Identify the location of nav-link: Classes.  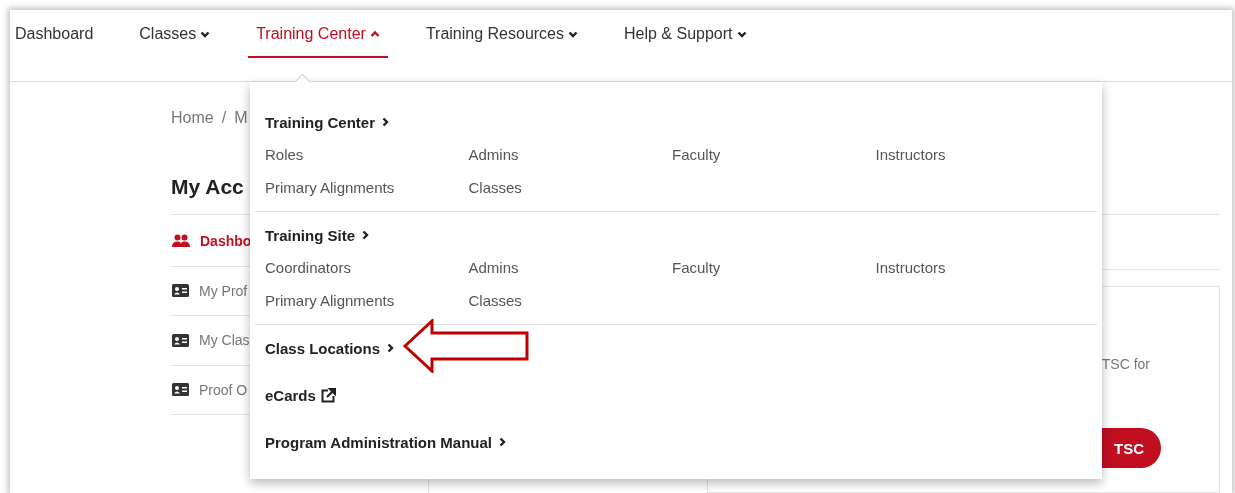
(175, 34).